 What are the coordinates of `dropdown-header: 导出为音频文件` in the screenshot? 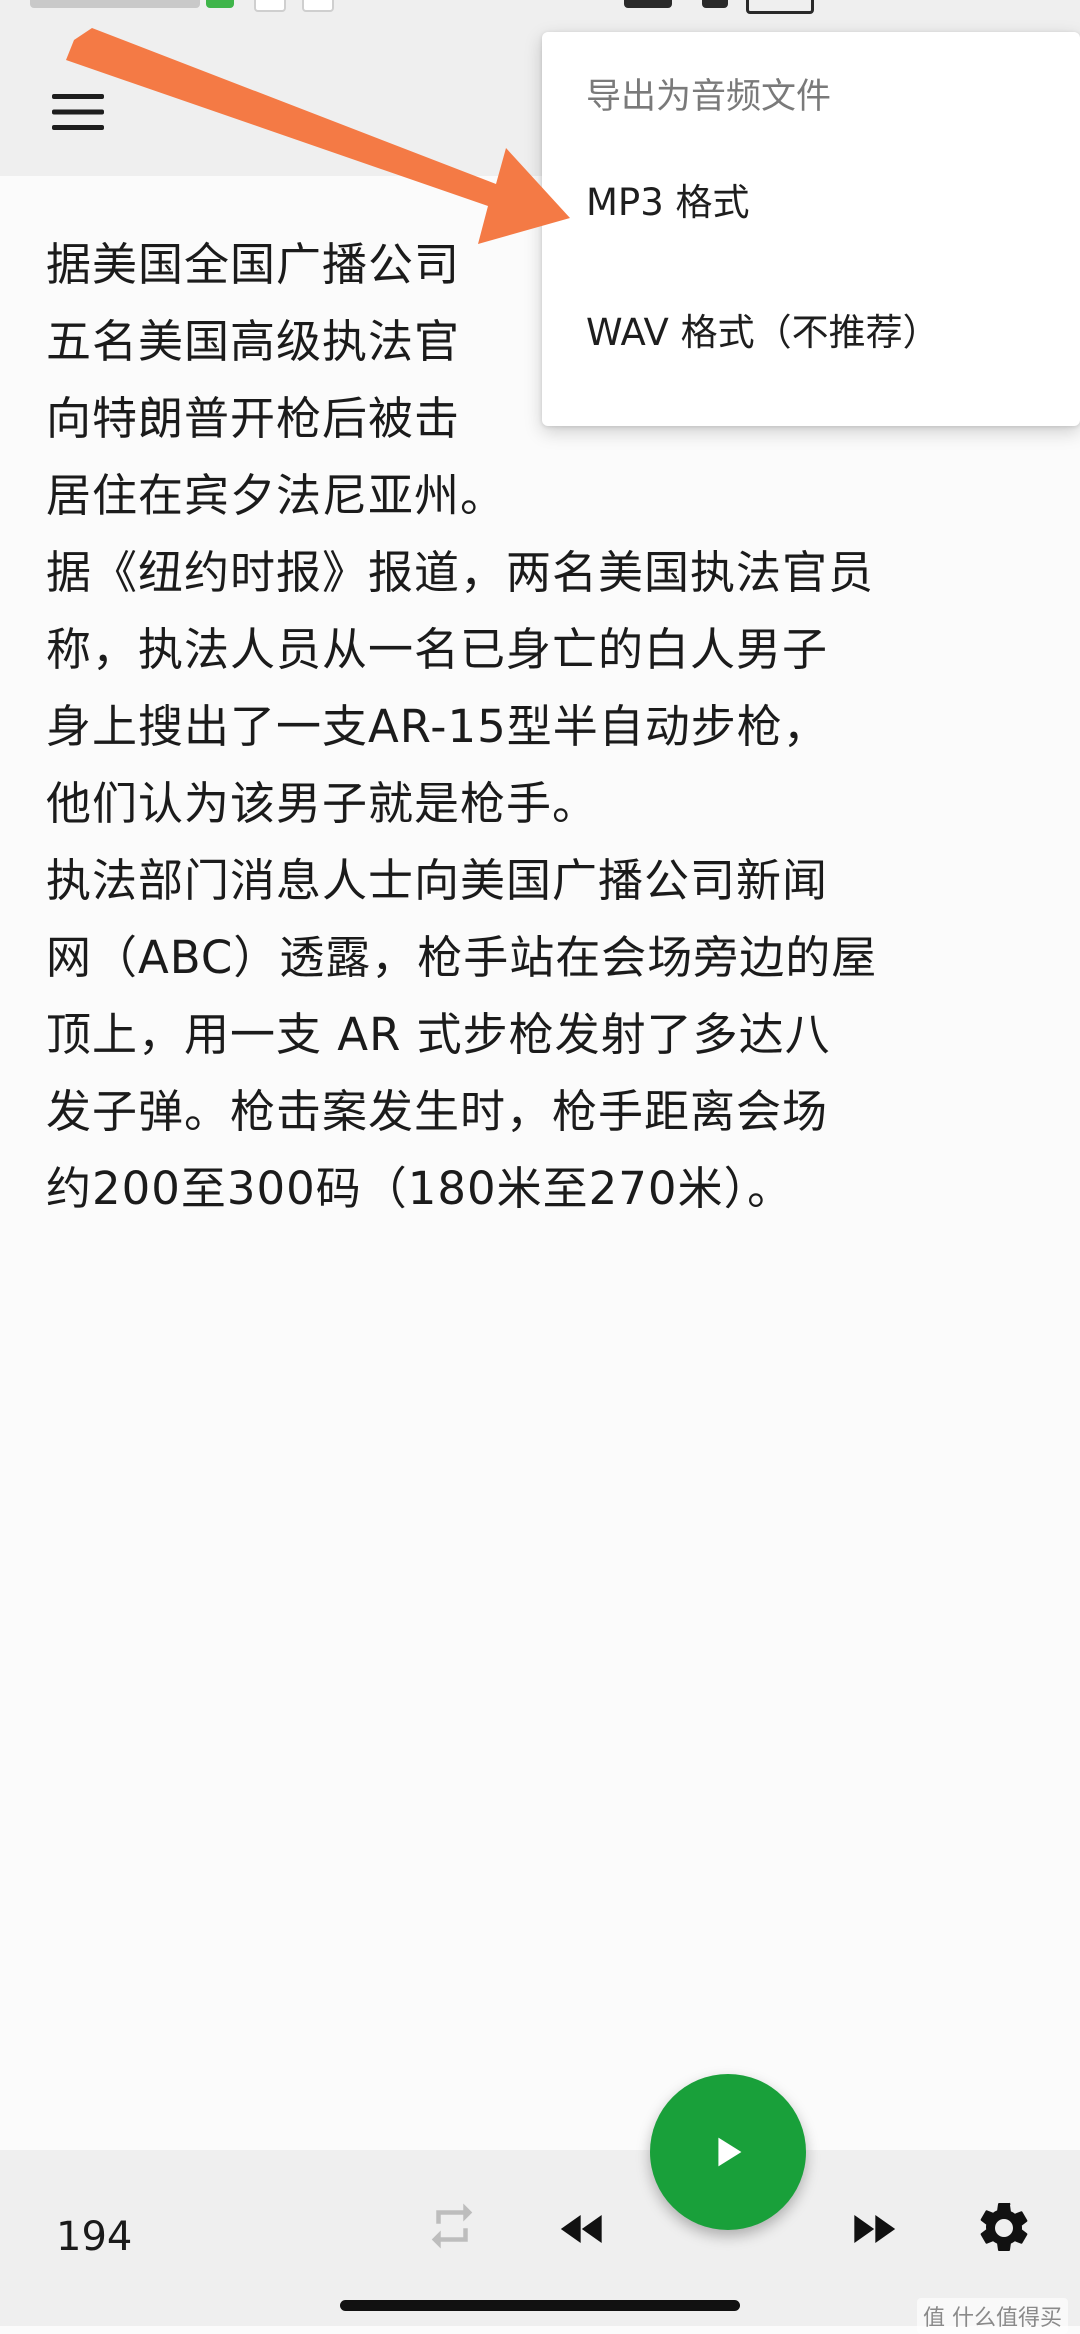 It's located at (709, 97).